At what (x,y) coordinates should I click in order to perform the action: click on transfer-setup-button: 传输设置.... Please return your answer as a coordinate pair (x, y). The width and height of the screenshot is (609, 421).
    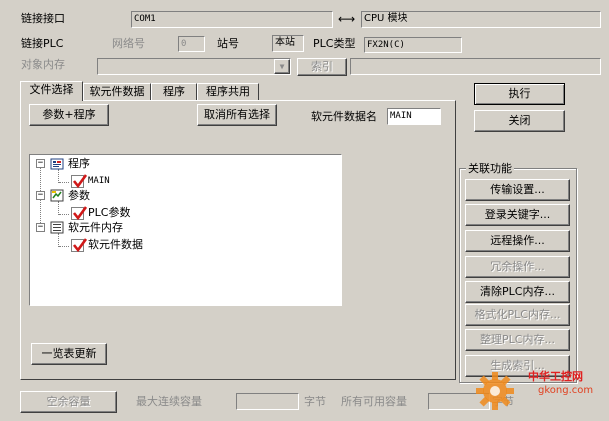
    Looking at the image, I should click on (517, 190).